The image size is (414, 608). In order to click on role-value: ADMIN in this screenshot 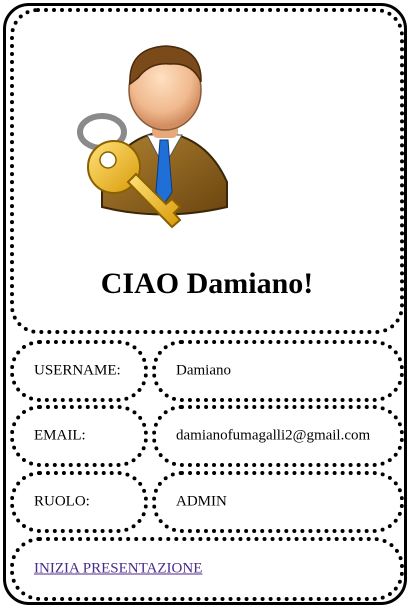, I will do `click(201, 501)`.